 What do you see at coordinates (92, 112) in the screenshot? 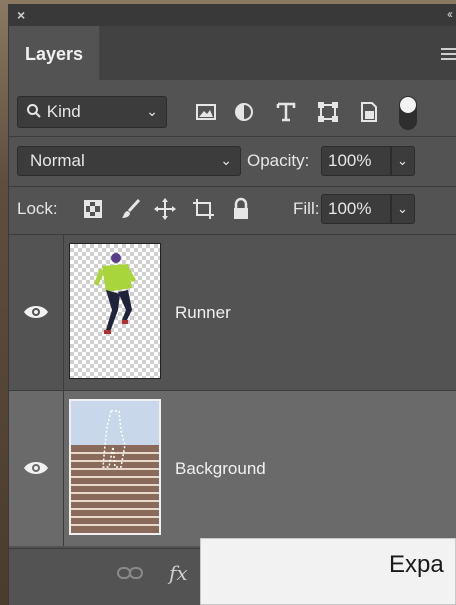
I see `kind-filter-select: Kind ⌄` at bounding box center [92, 112].